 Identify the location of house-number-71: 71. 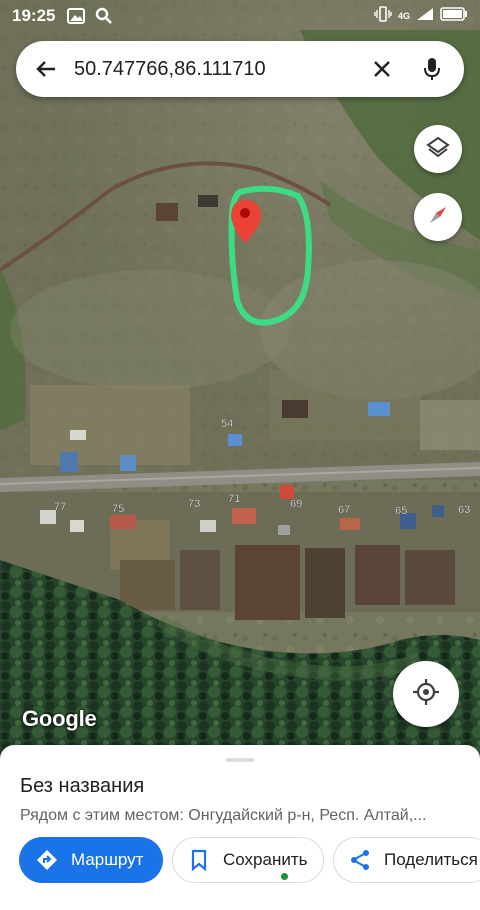
(234, 499).